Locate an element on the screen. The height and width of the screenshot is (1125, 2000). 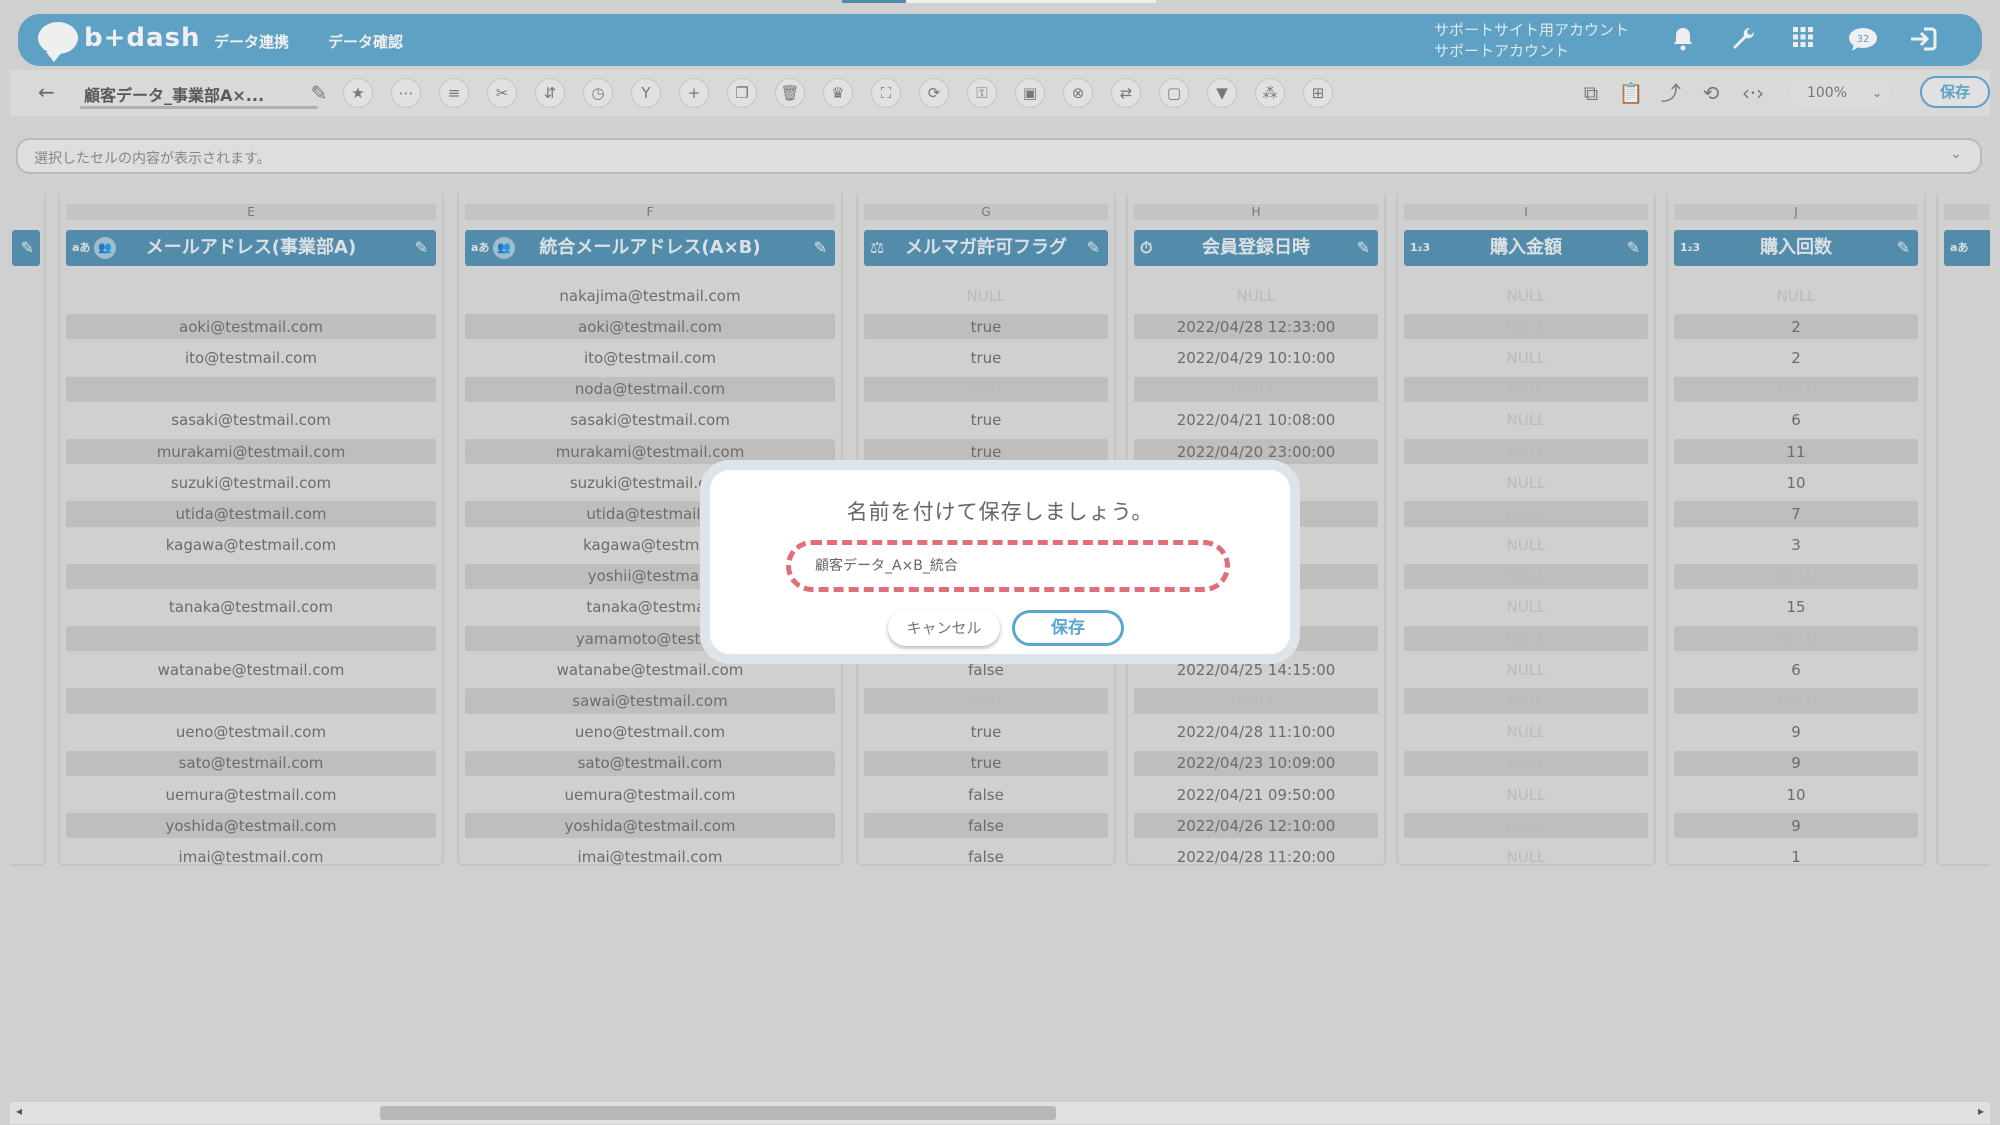
scrollbar-thumb is located at coordinates (718, 1113).